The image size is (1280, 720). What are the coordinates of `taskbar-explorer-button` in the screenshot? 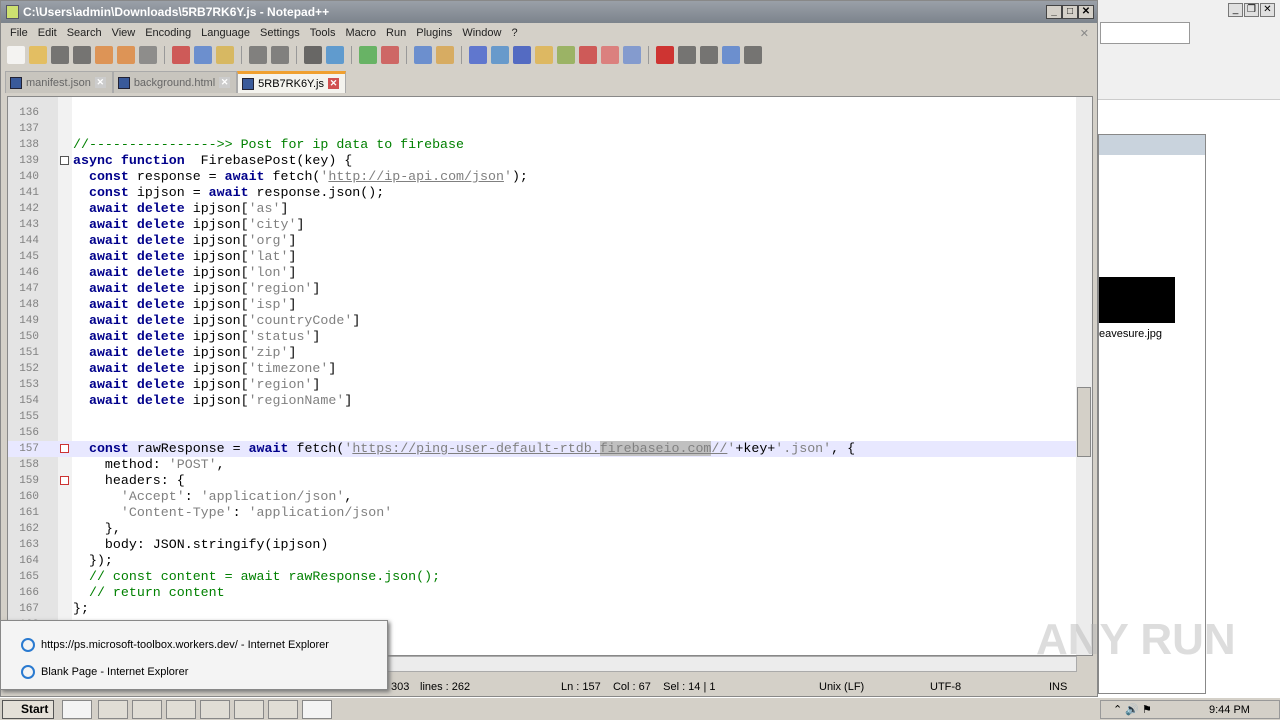 It's located at (113, 709).